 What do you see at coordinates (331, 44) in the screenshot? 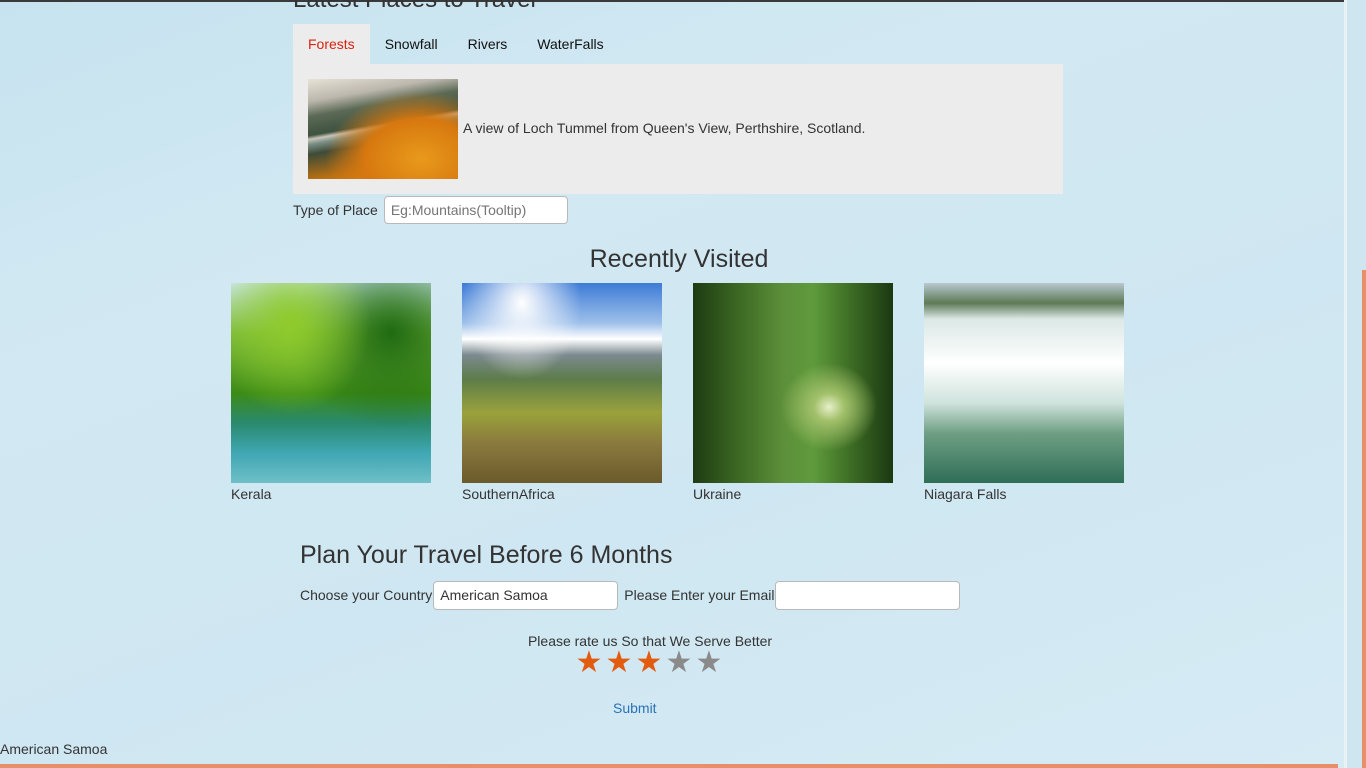
I see `tab-forests: Forests` at bounding box center [331, 44].